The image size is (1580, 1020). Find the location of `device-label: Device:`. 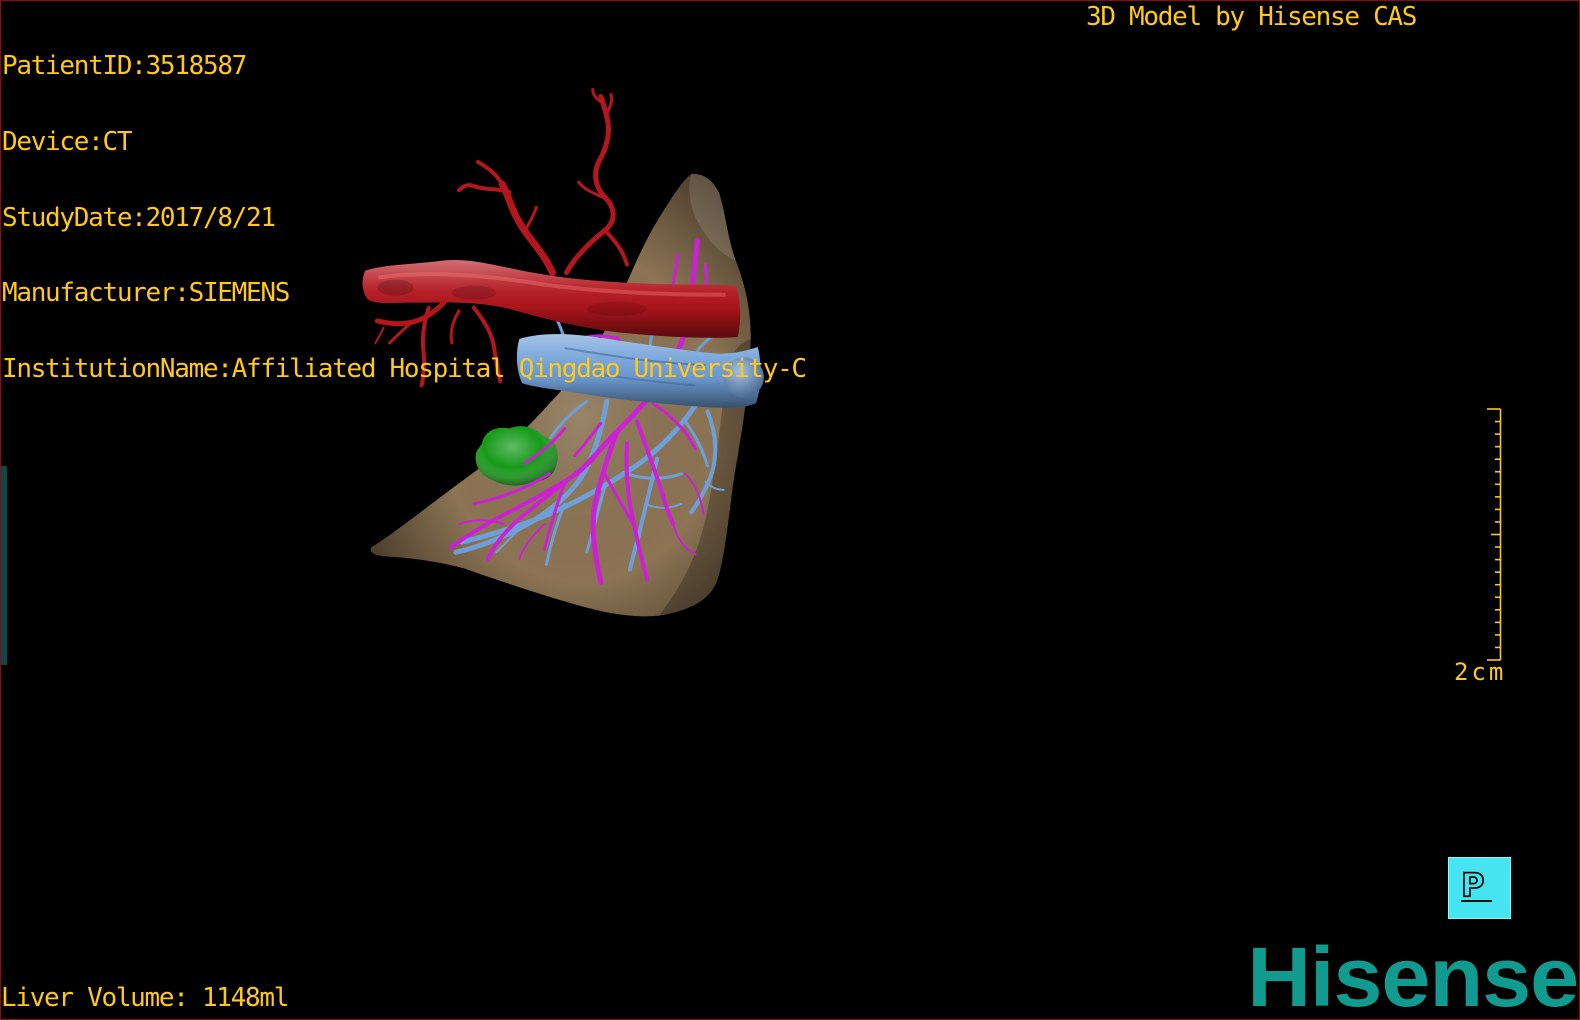

device-label: Device: is located at coordinates (53, 142).